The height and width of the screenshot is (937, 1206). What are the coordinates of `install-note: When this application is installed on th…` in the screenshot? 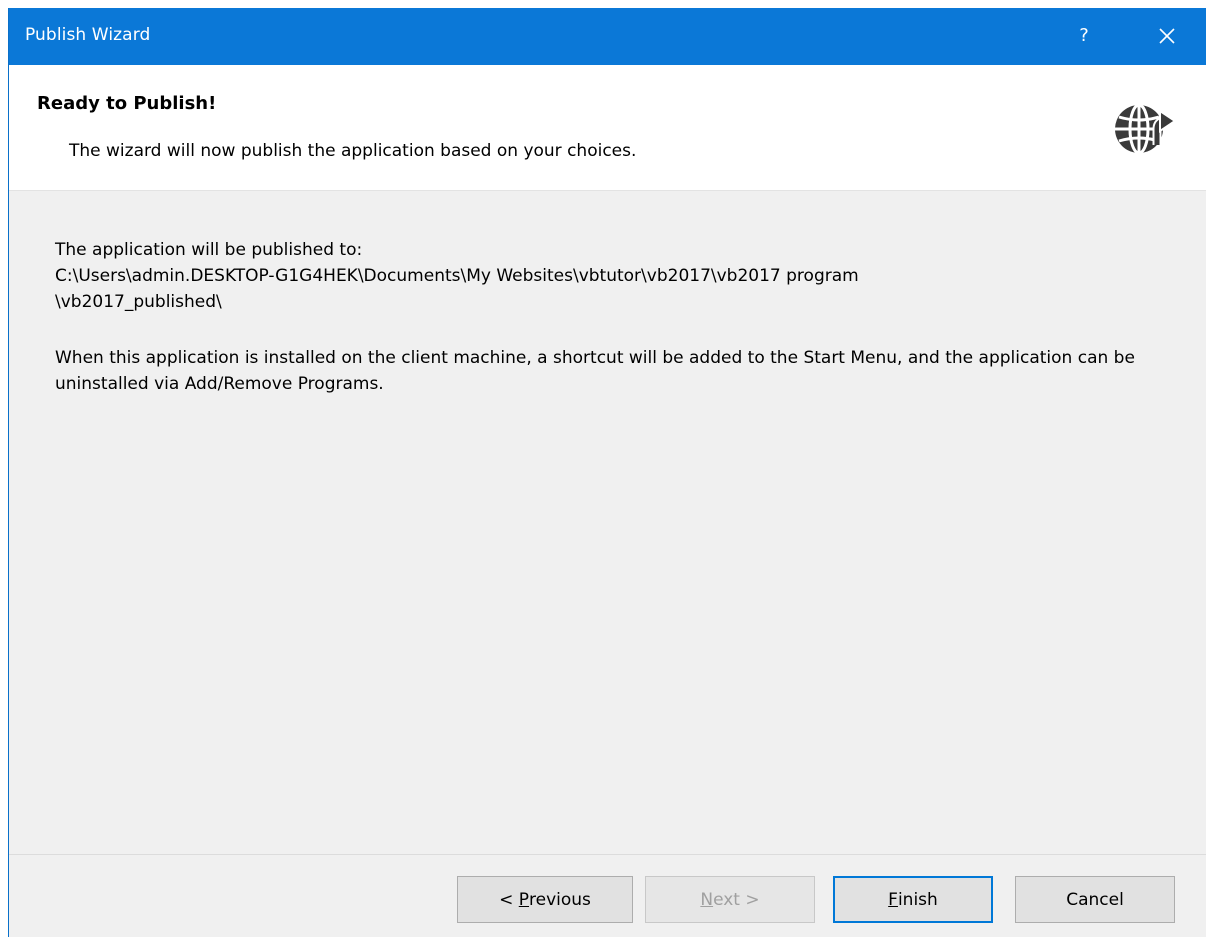 It's located at (595, 371).